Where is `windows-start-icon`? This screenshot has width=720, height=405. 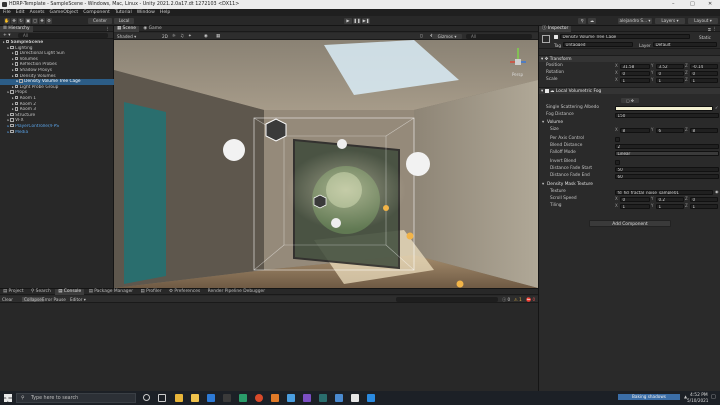 windows-start-icon is located at coordinates (8, 398).